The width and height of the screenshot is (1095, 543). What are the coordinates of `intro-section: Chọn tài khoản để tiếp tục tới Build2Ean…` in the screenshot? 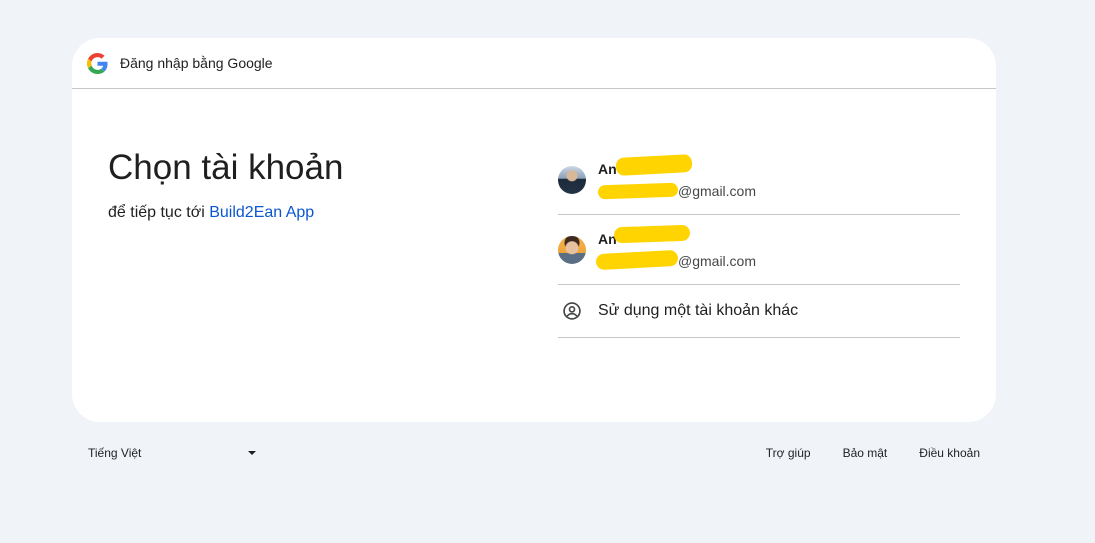 It's located at (225, 184).